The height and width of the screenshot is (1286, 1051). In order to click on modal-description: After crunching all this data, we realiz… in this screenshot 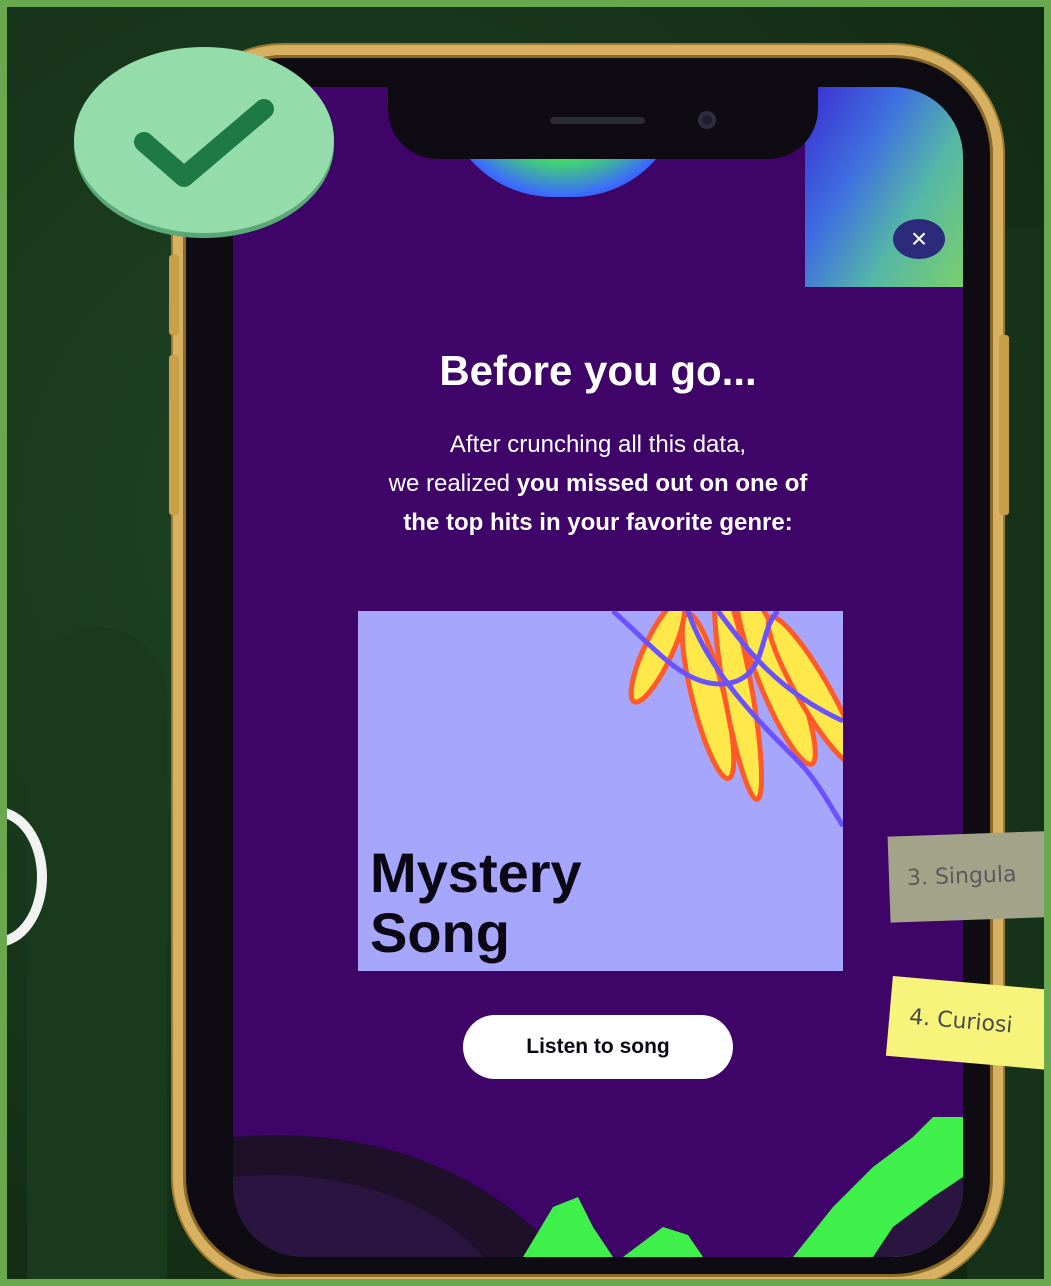, I will do `click(598, 483)`.